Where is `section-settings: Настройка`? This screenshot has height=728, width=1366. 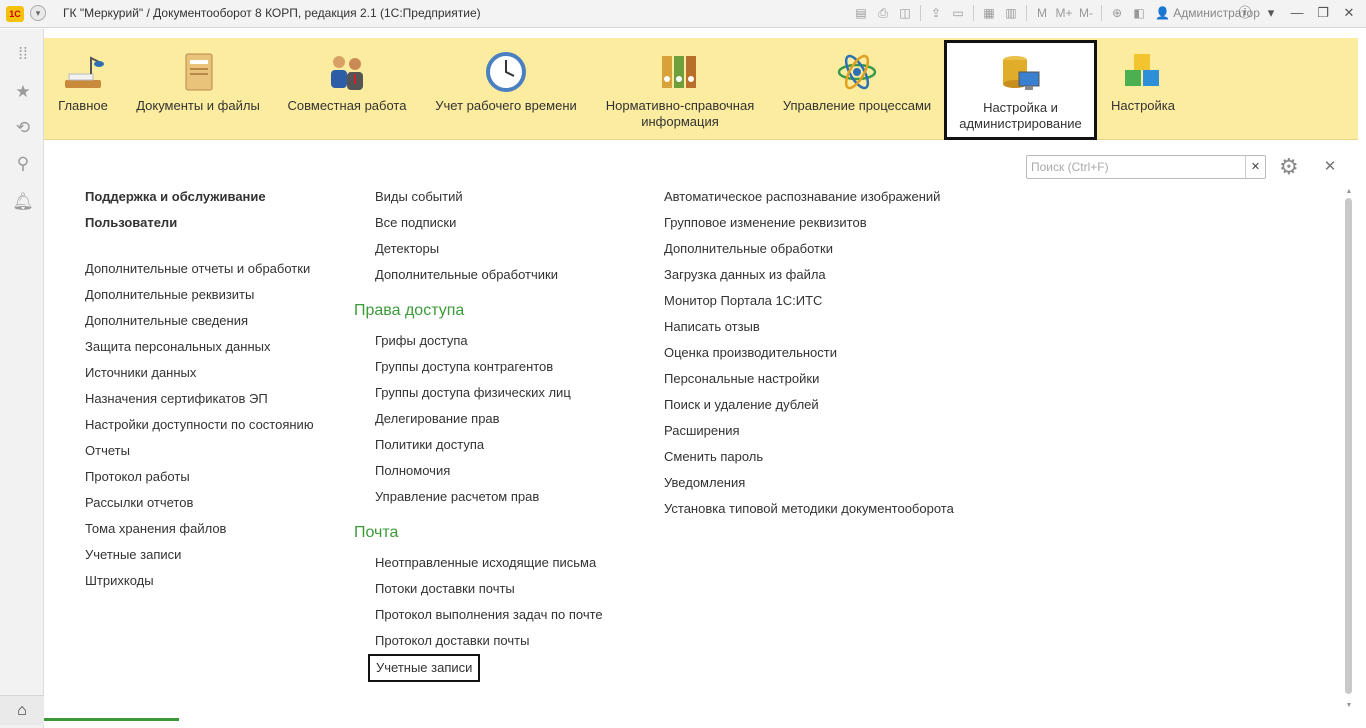 section-settings: Настройка is located at coordinates (1143, 89).